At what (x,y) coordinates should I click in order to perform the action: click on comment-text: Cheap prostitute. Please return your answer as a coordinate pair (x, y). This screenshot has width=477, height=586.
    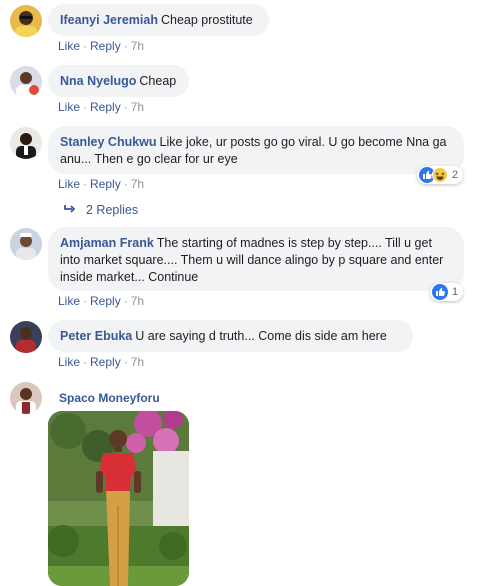
    Looking at the image, I should click on (206, 20).